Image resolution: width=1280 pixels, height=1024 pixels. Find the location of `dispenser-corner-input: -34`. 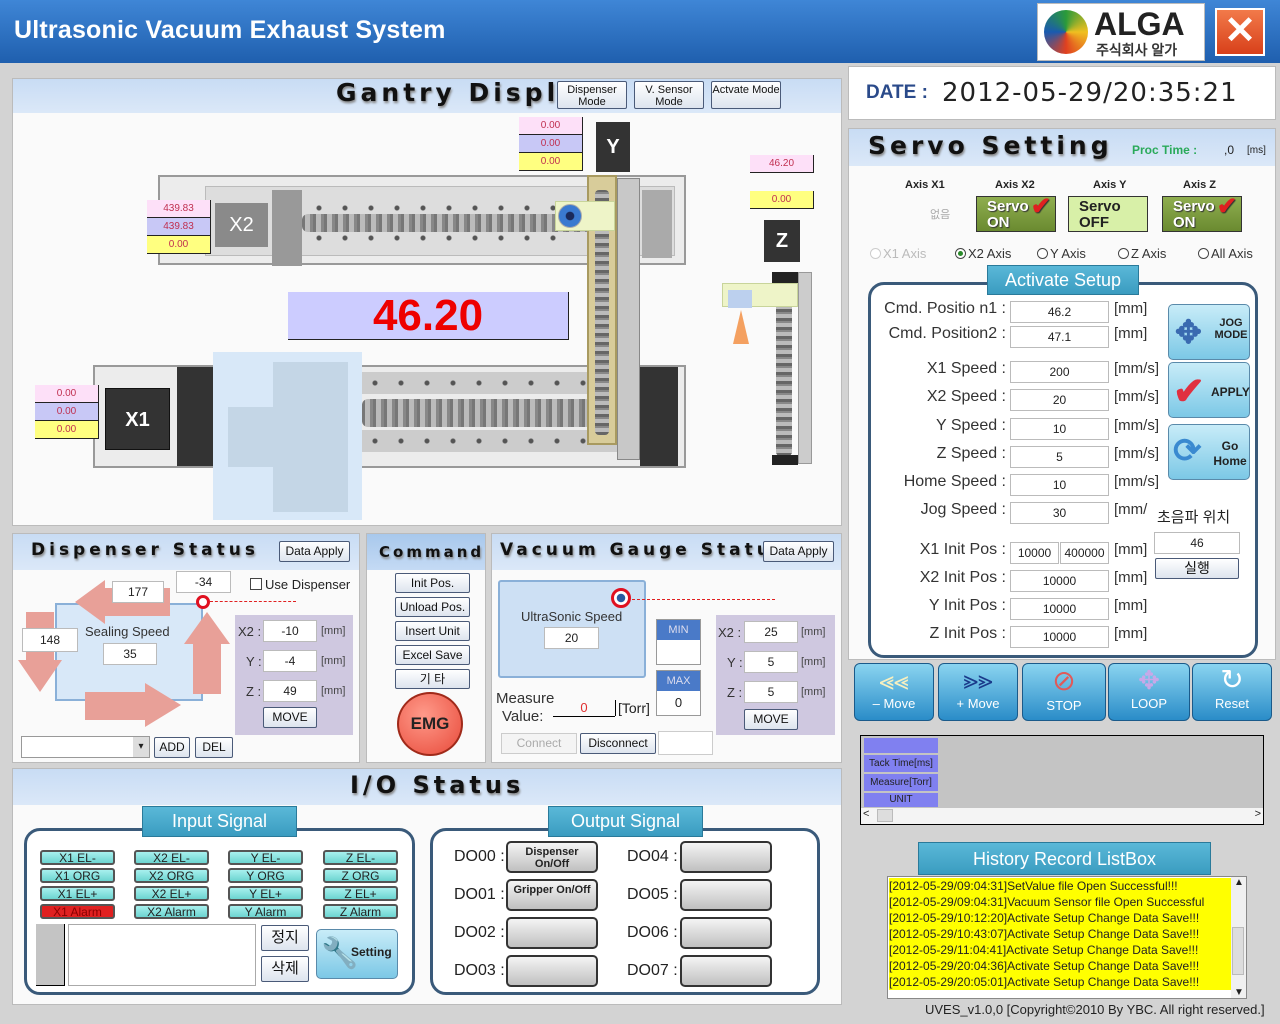

dispenser-corner-input: -34 is located at coordinates (203, 582).